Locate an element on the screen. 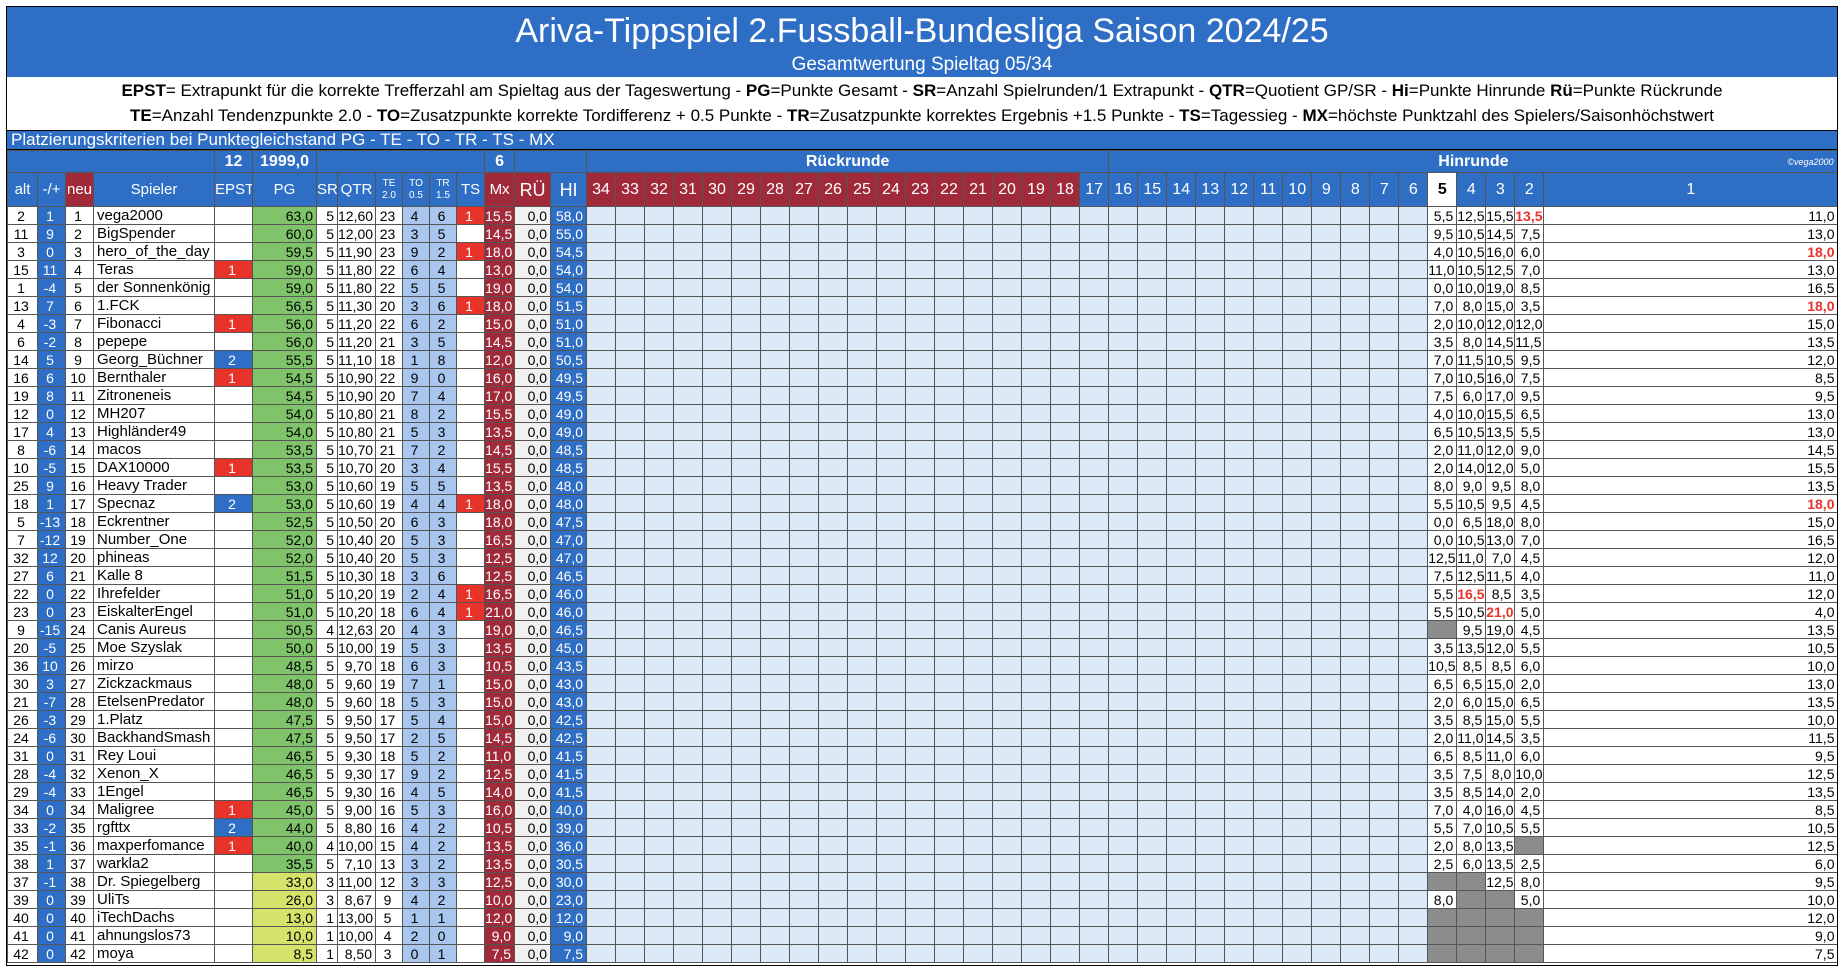  cell-pg: 35,5 is located at coordinates (284, 863).